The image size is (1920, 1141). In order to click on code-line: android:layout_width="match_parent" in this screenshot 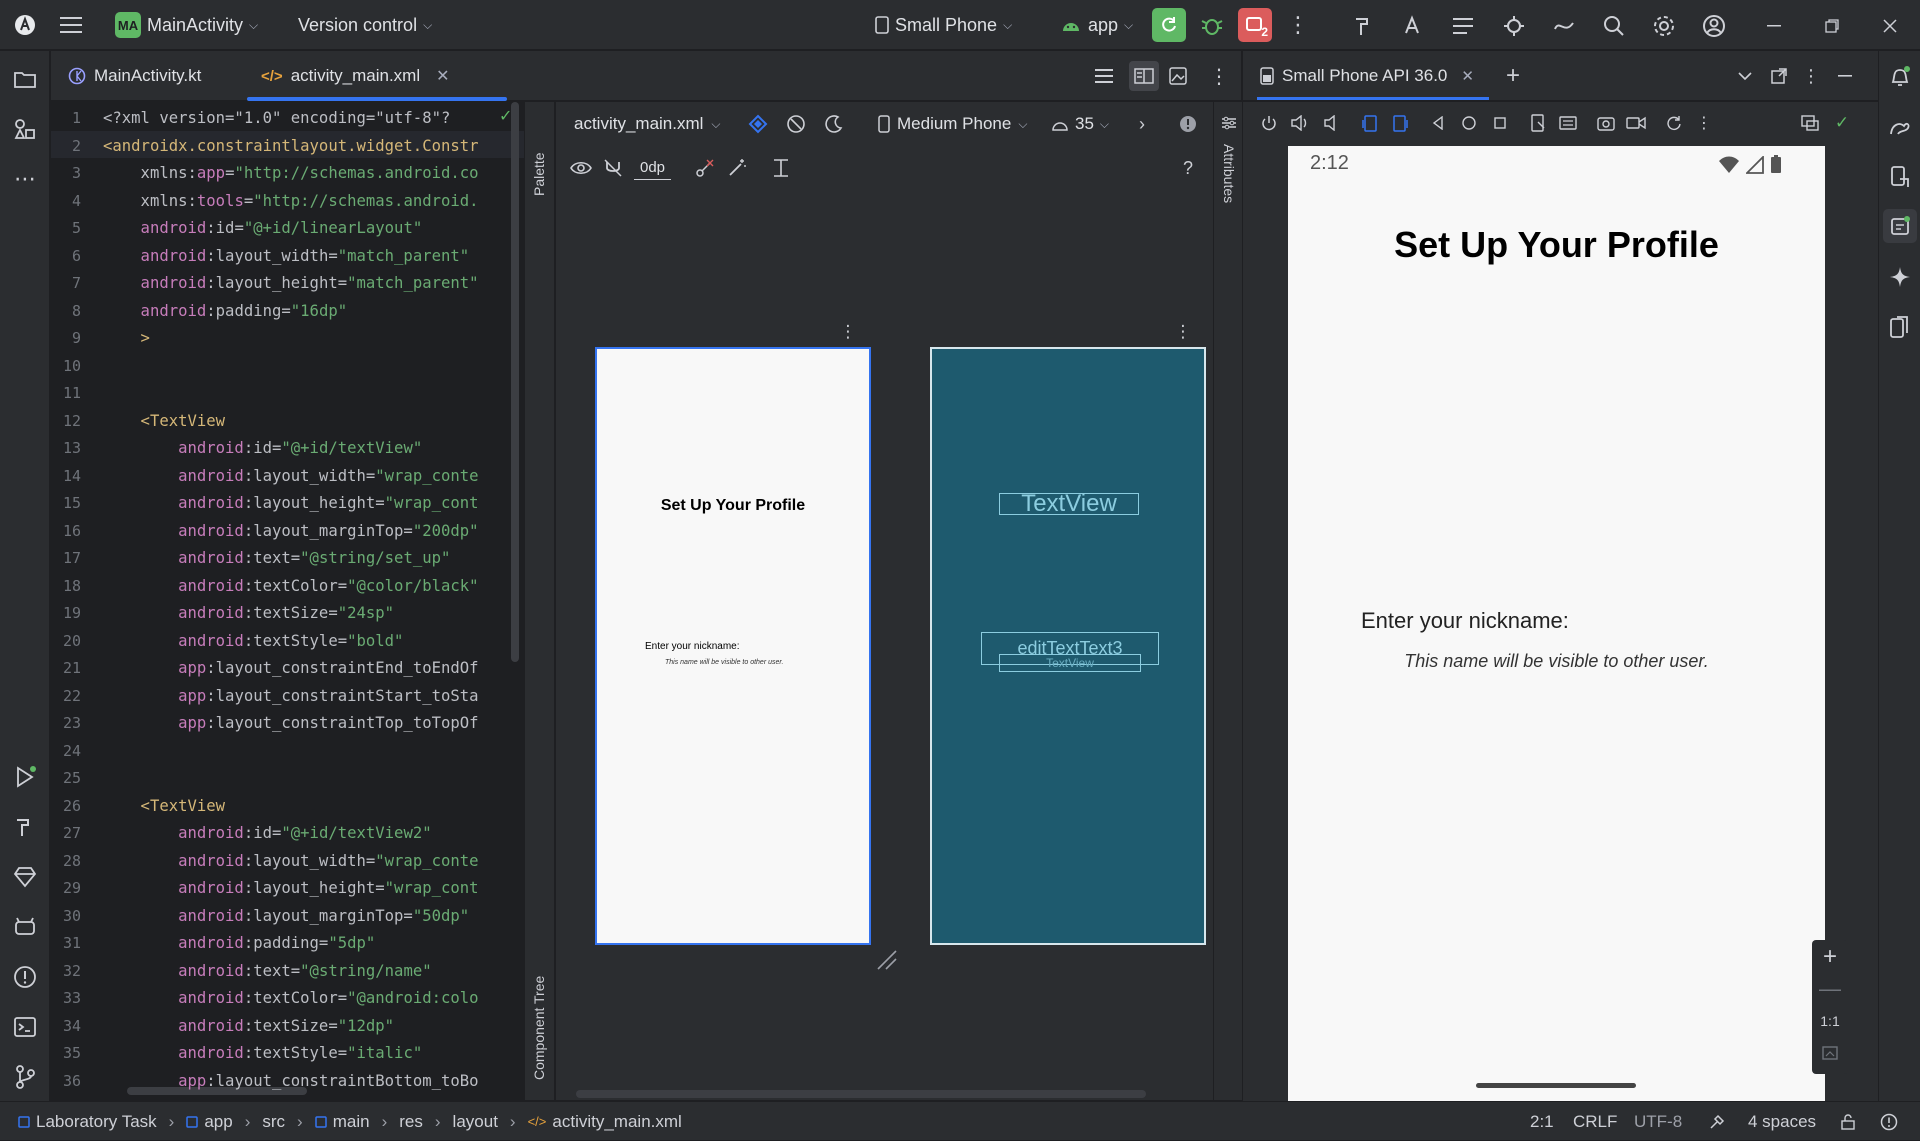, I will do `click(313, 257)`.